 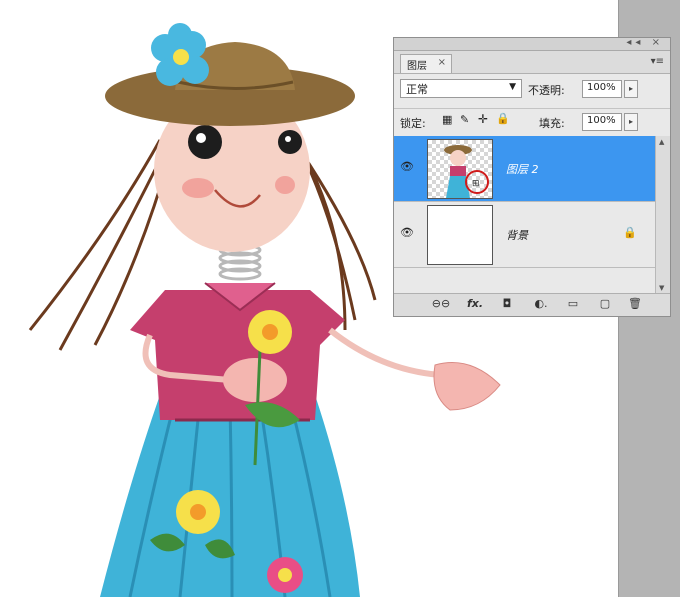 What do you see at coordinates (662, 215) in the screenshot?
I see `layers-scrollbar: ▲ ▼` at bounding box center [662, 215].